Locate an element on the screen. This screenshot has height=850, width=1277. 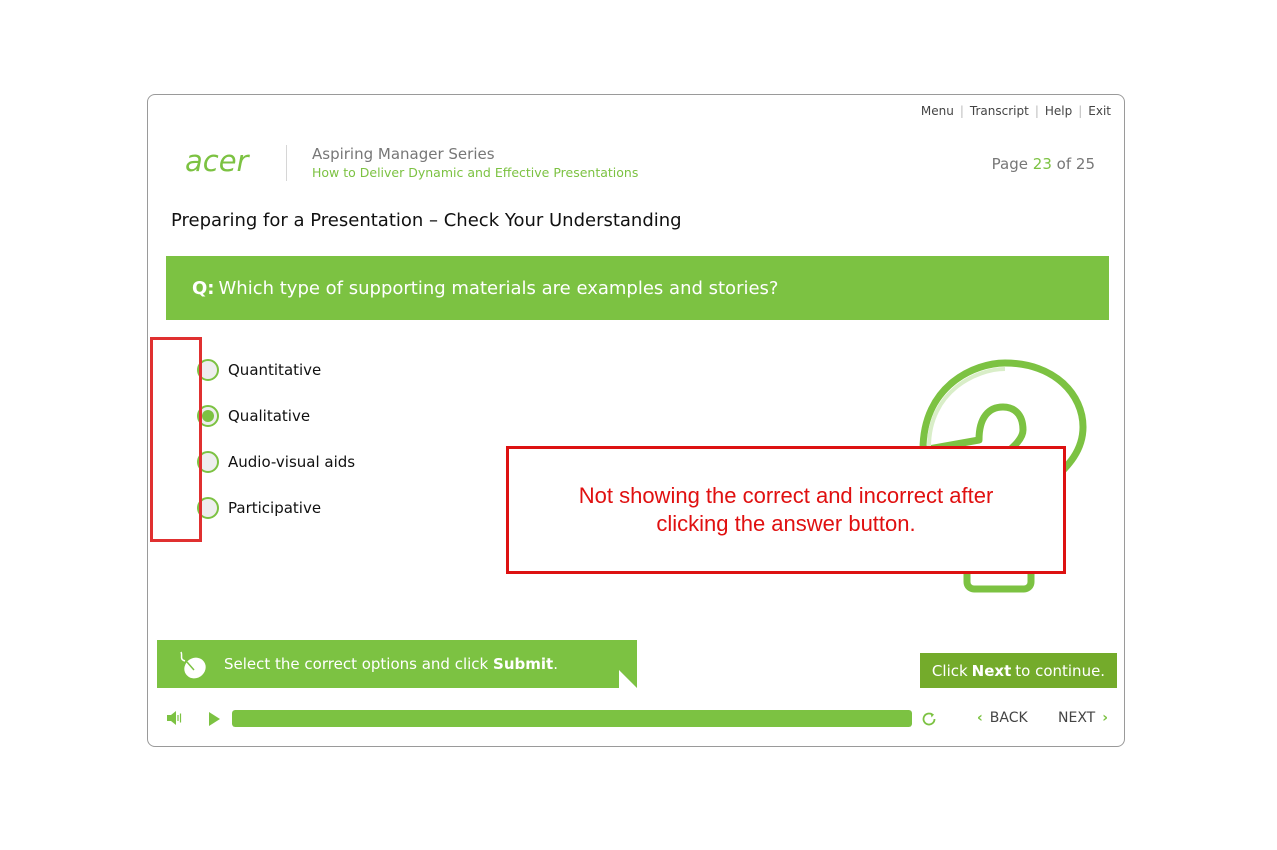
mouse-click-icon is located at coordinates (193, 665).